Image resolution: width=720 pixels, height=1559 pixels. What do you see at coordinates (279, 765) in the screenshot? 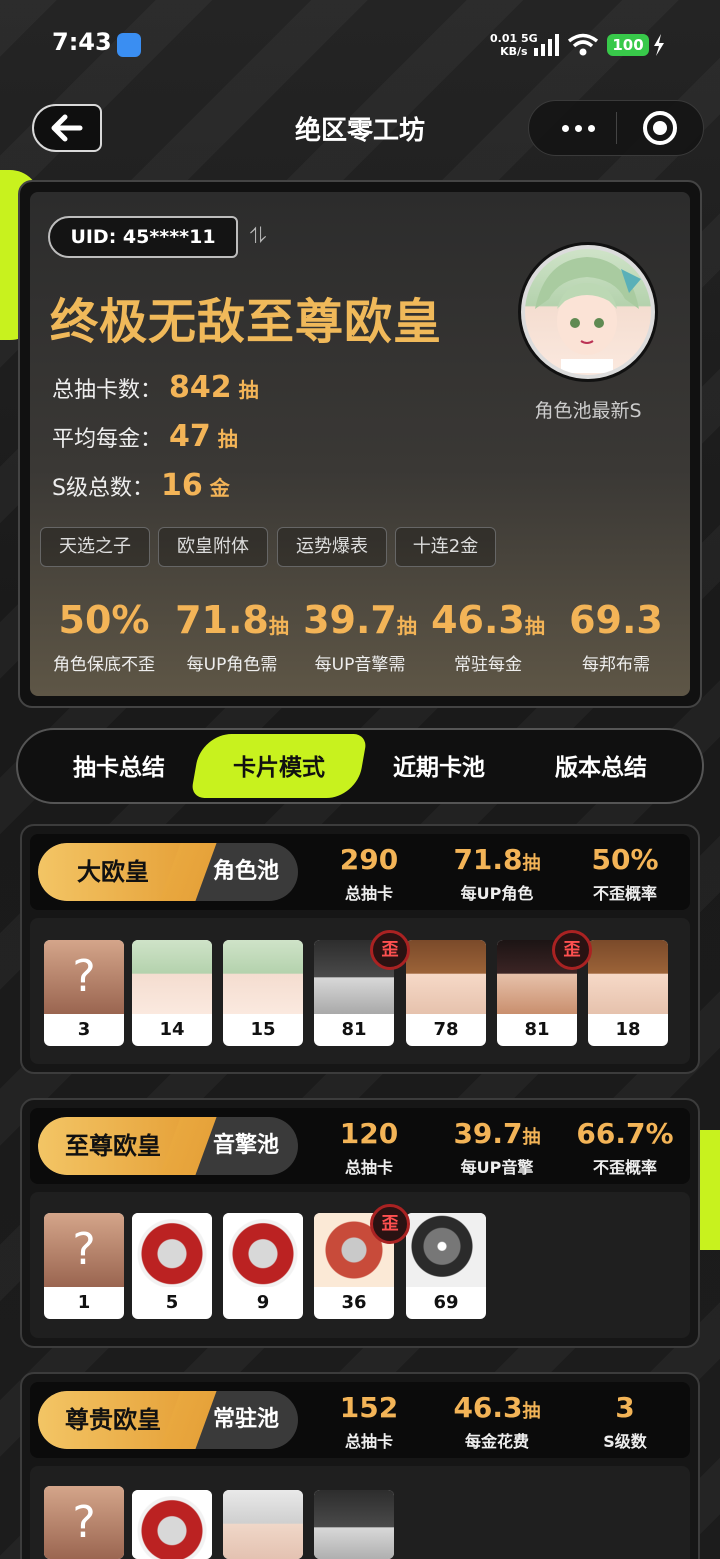
I see `tab-card-mode: 卡片模式` at bounding box center [279, 765].